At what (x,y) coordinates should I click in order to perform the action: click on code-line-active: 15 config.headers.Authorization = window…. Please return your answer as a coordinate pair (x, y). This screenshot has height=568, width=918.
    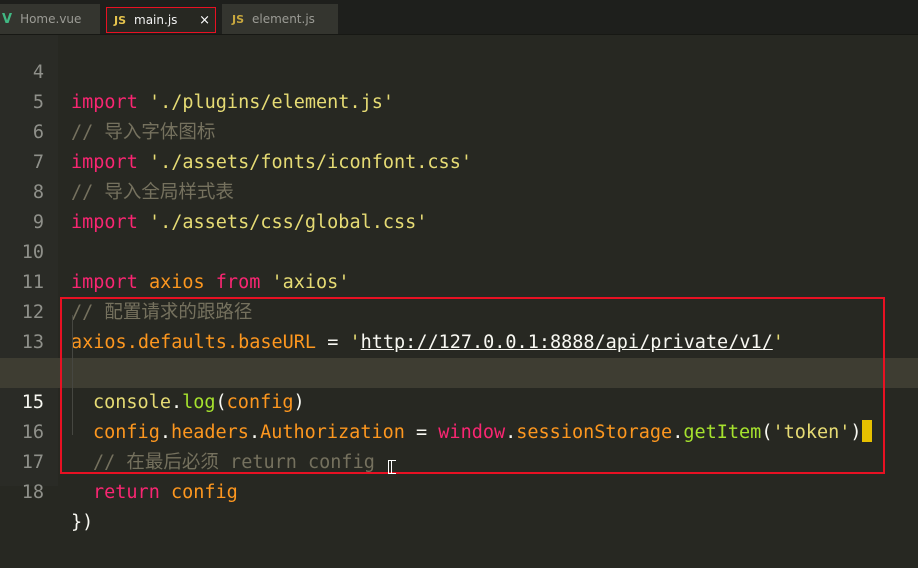
    Looking at the image, I should click on (459, 400).